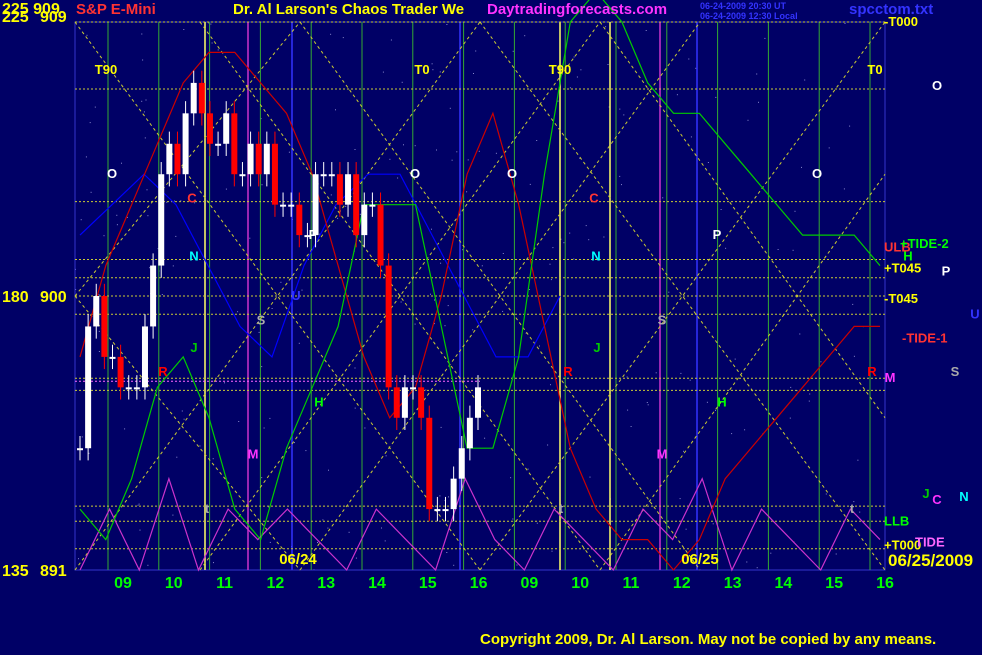 Image resolution: width=982 pixels, height=655 pixels. I want to click on planet-marker: R, so click(568, 371).